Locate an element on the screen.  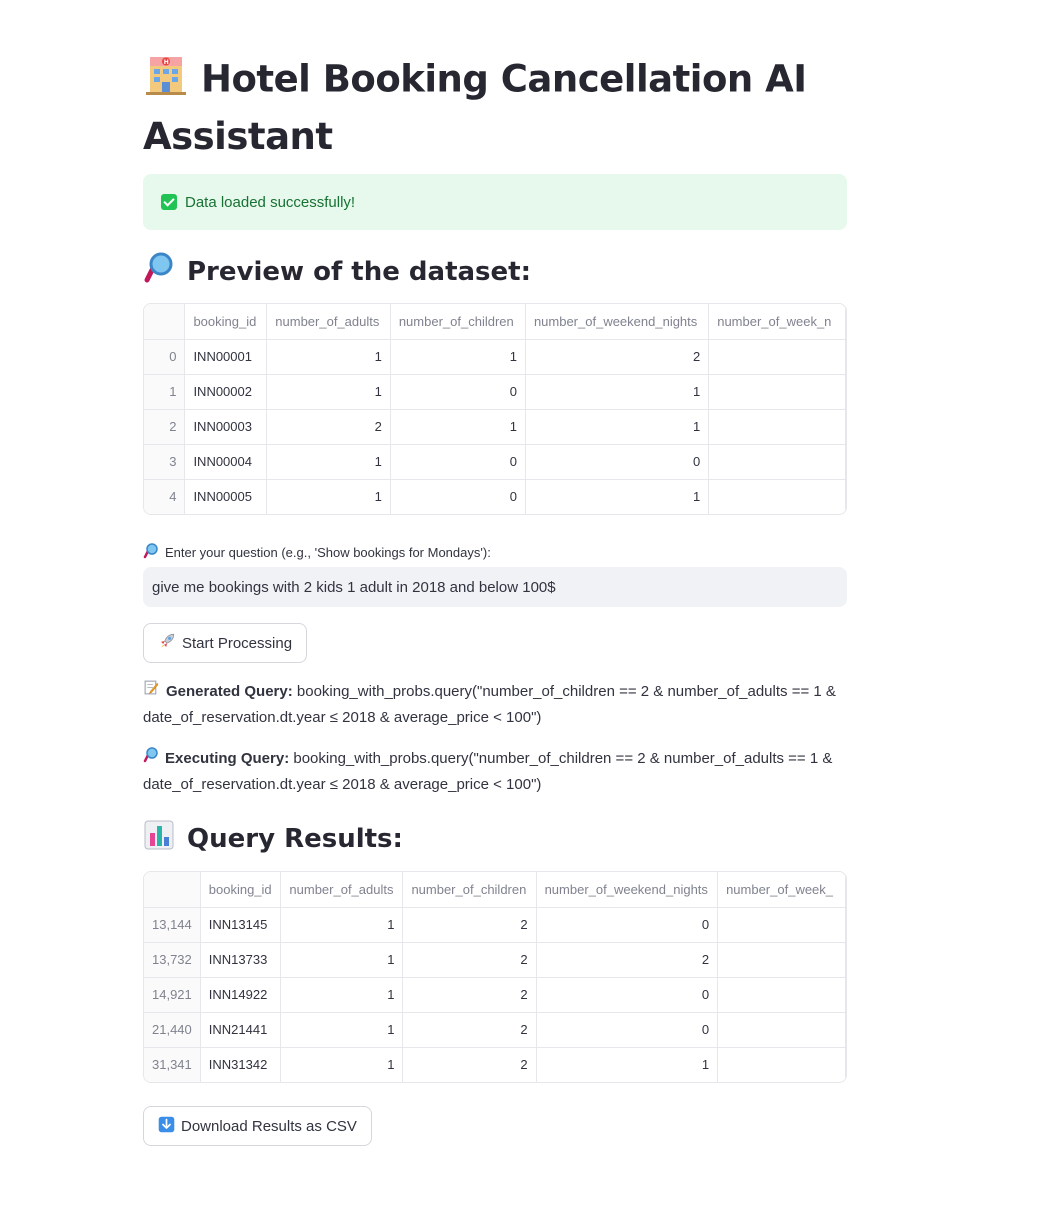
table-row: 21,440 INN21441 1 2 0 is located at coordinates (495, 1030).